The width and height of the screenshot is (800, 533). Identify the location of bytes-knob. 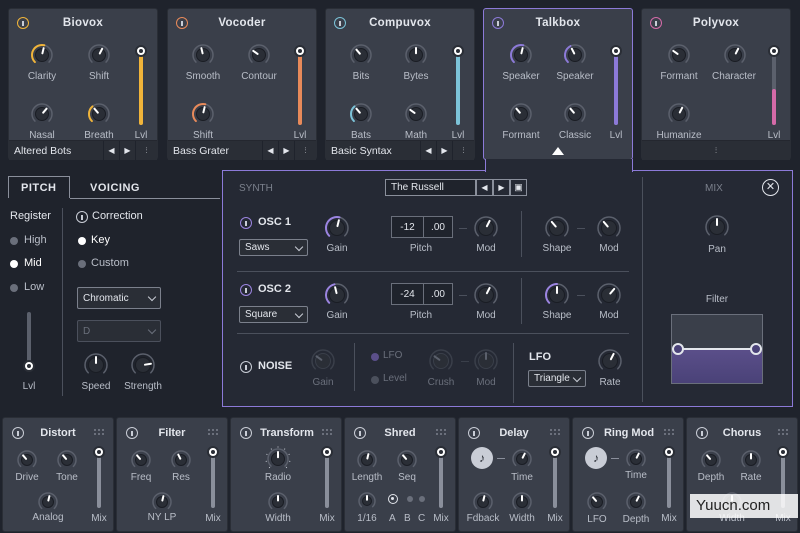
(416, 55).